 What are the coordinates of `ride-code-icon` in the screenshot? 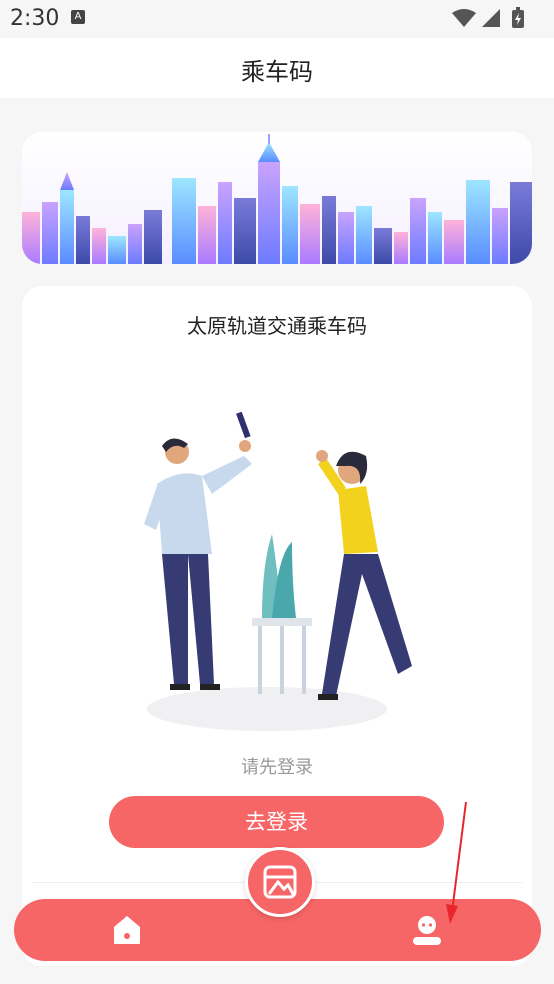 It's located at (280, 882).